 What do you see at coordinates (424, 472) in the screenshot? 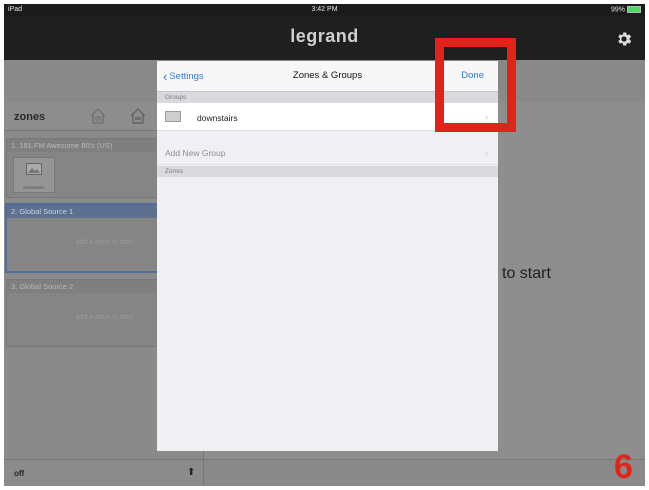
I see `main-footer` at bounding box center [424, 472].